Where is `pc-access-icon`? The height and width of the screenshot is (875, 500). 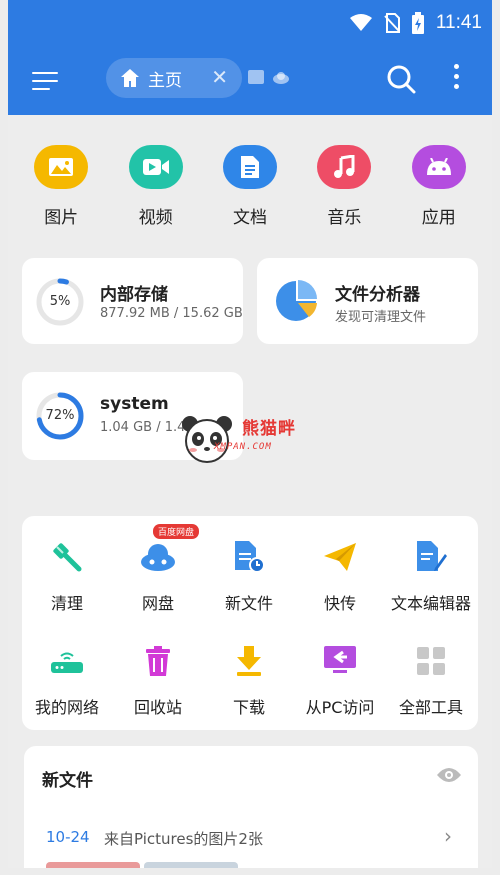 pc-access-icon is located at coordinates (340, 659).